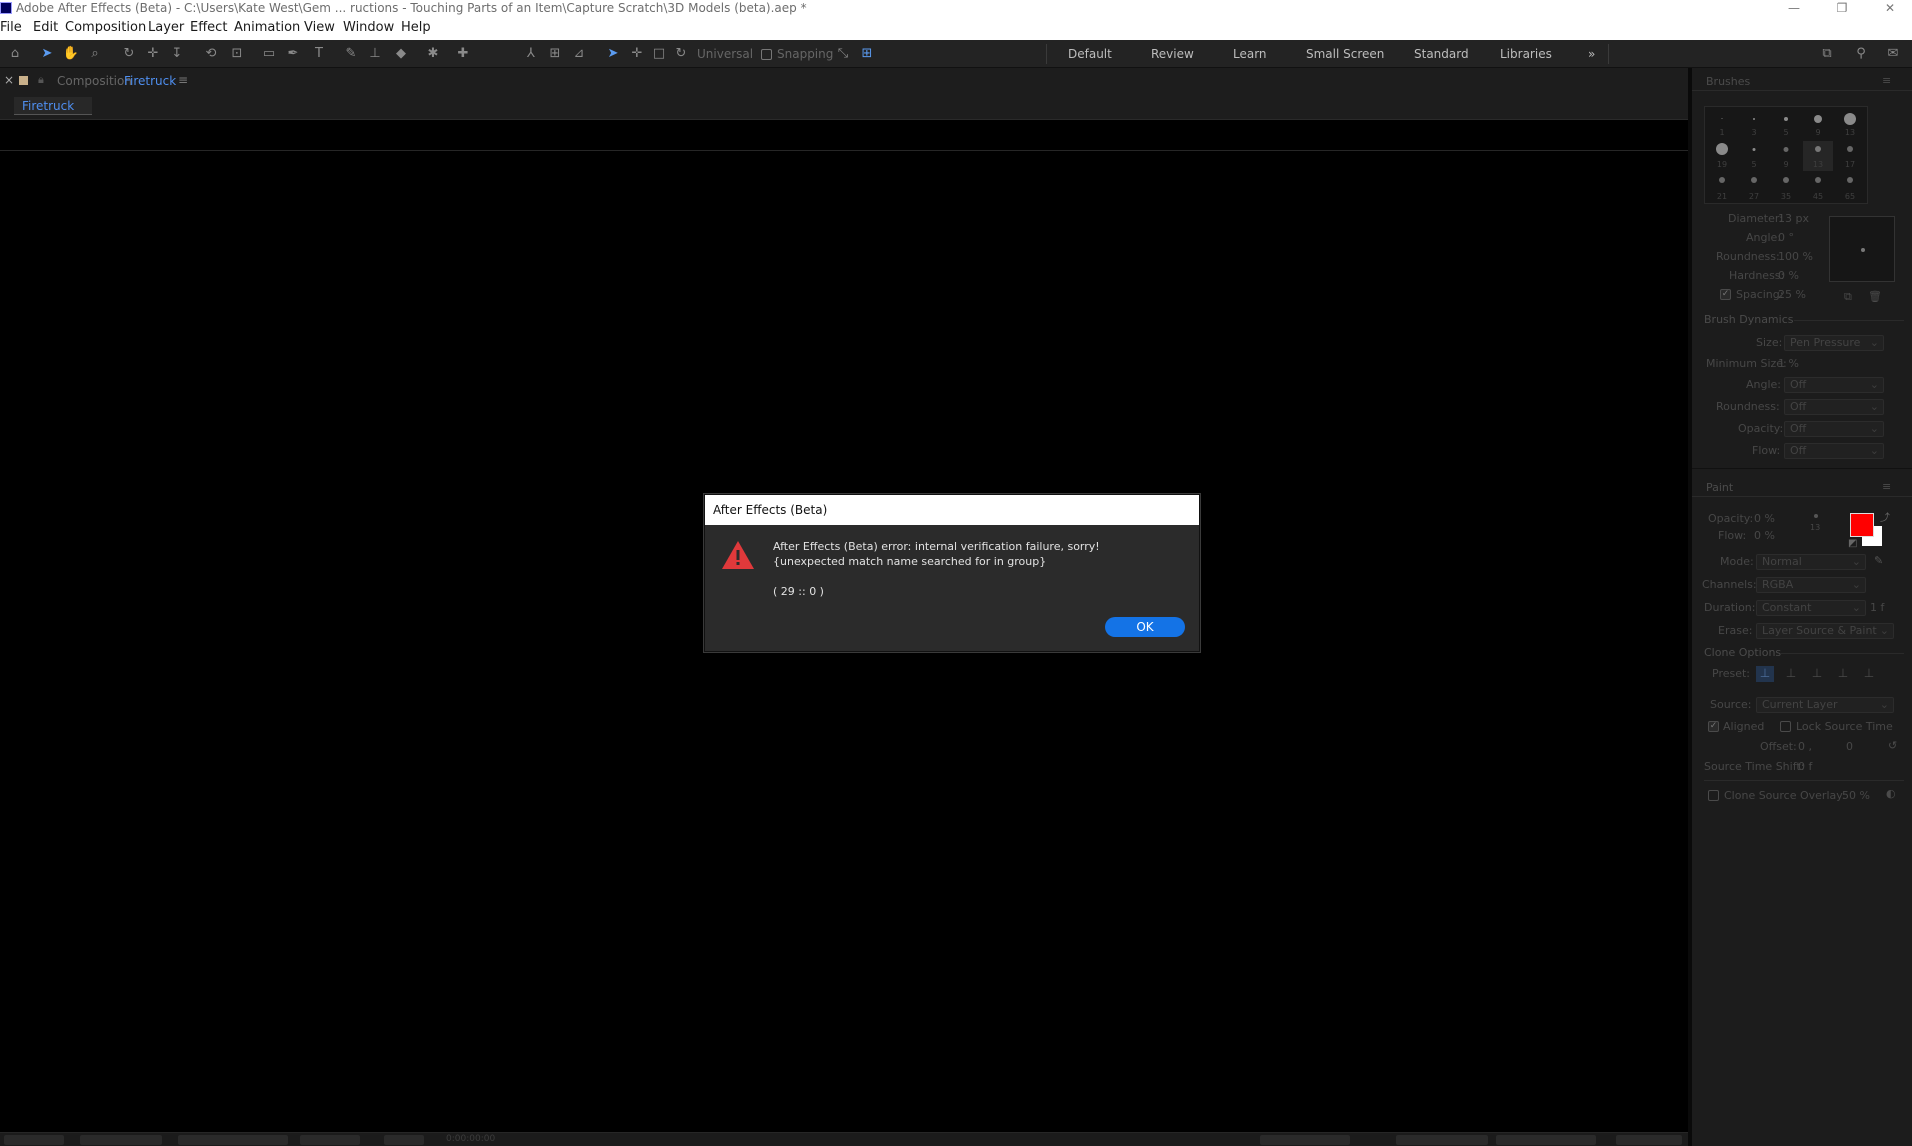 This screenshot has width=1912, height=1146. I want to click on feedback-icon: ✉, so click(1893, 54).